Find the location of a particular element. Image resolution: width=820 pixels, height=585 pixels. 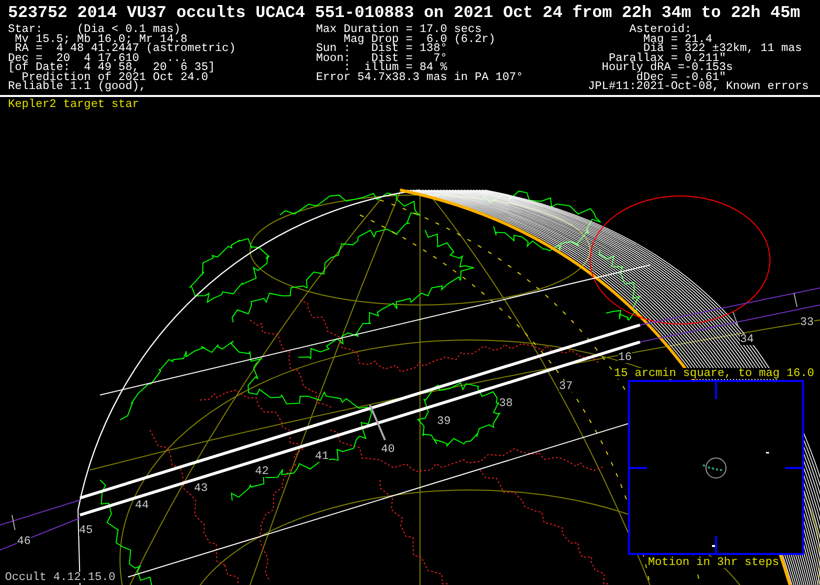

info-line: Error 54.7x38.3 mas in PA 107° is located at coordinates (420, 77).